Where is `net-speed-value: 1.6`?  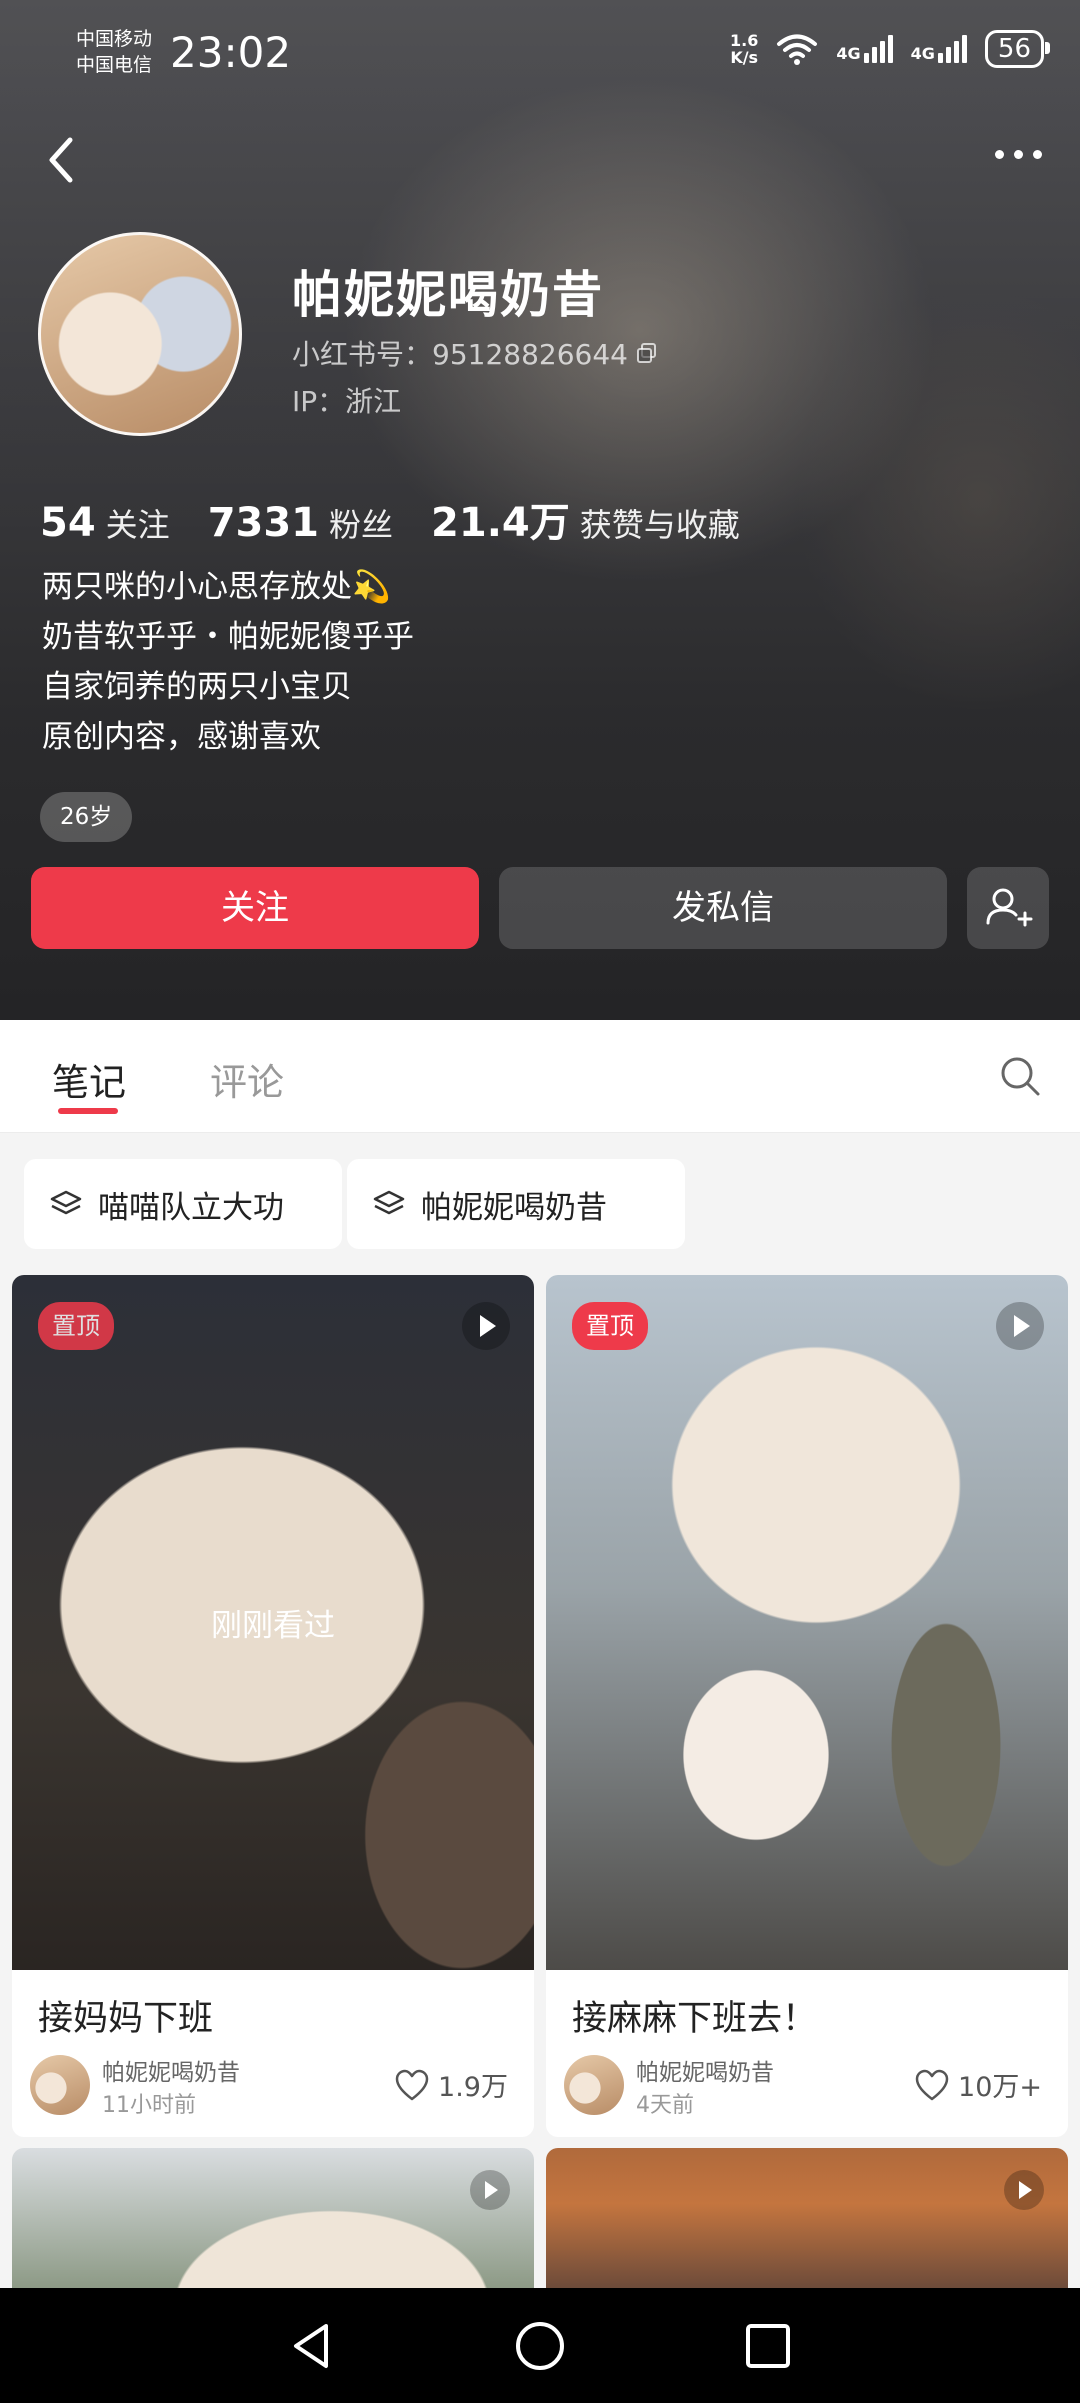
net-speed-value: 1.6 is located at coordinates (744, 40).